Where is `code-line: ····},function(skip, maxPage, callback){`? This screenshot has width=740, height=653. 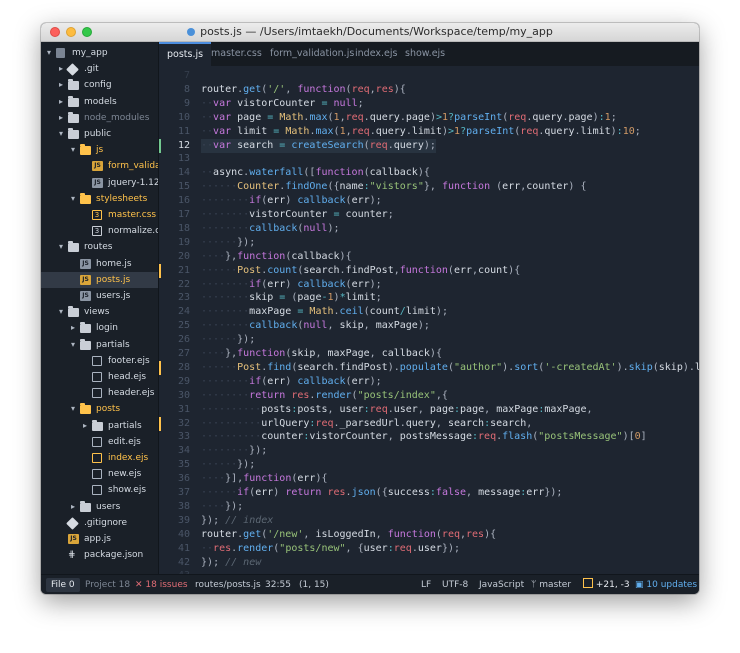 code-line: ····},function(skip, maxPage, callback){ is located at coordinates (321, 354).